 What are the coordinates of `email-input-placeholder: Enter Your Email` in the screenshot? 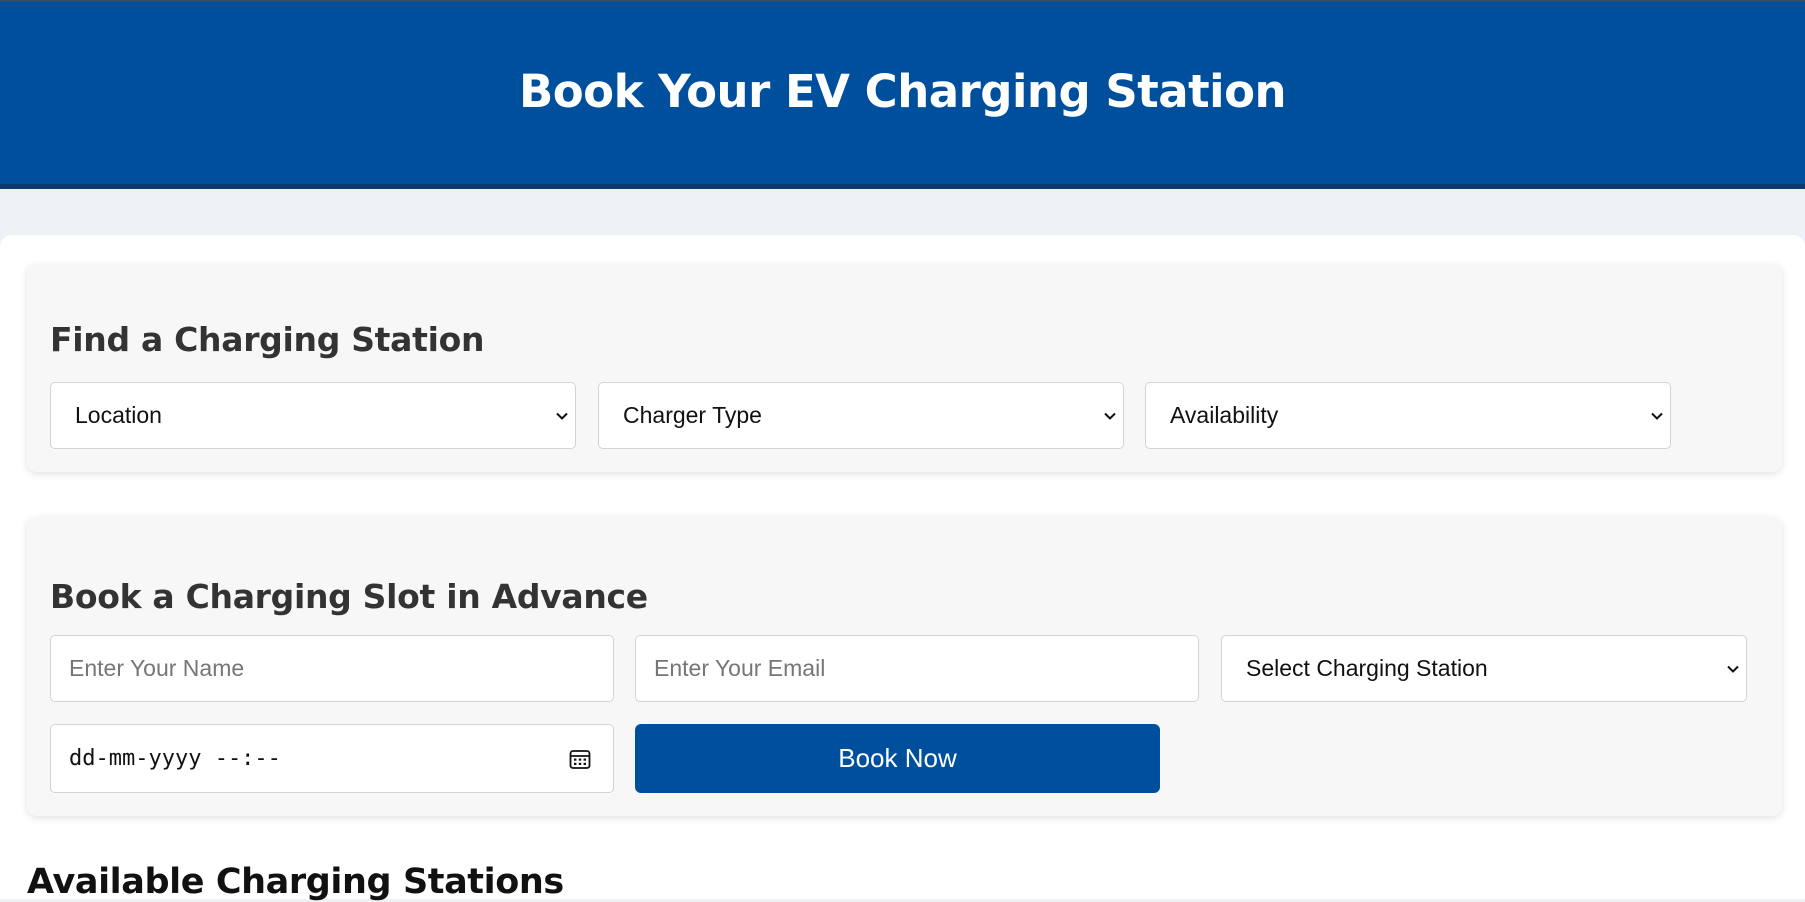 It's located at (740, 668).